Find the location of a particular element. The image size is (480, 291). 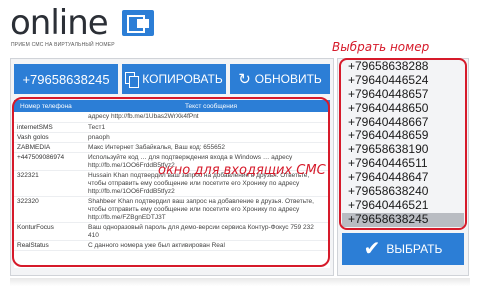

choose-number-annotation: Выбрать номер is located at coordinates (381, 47).